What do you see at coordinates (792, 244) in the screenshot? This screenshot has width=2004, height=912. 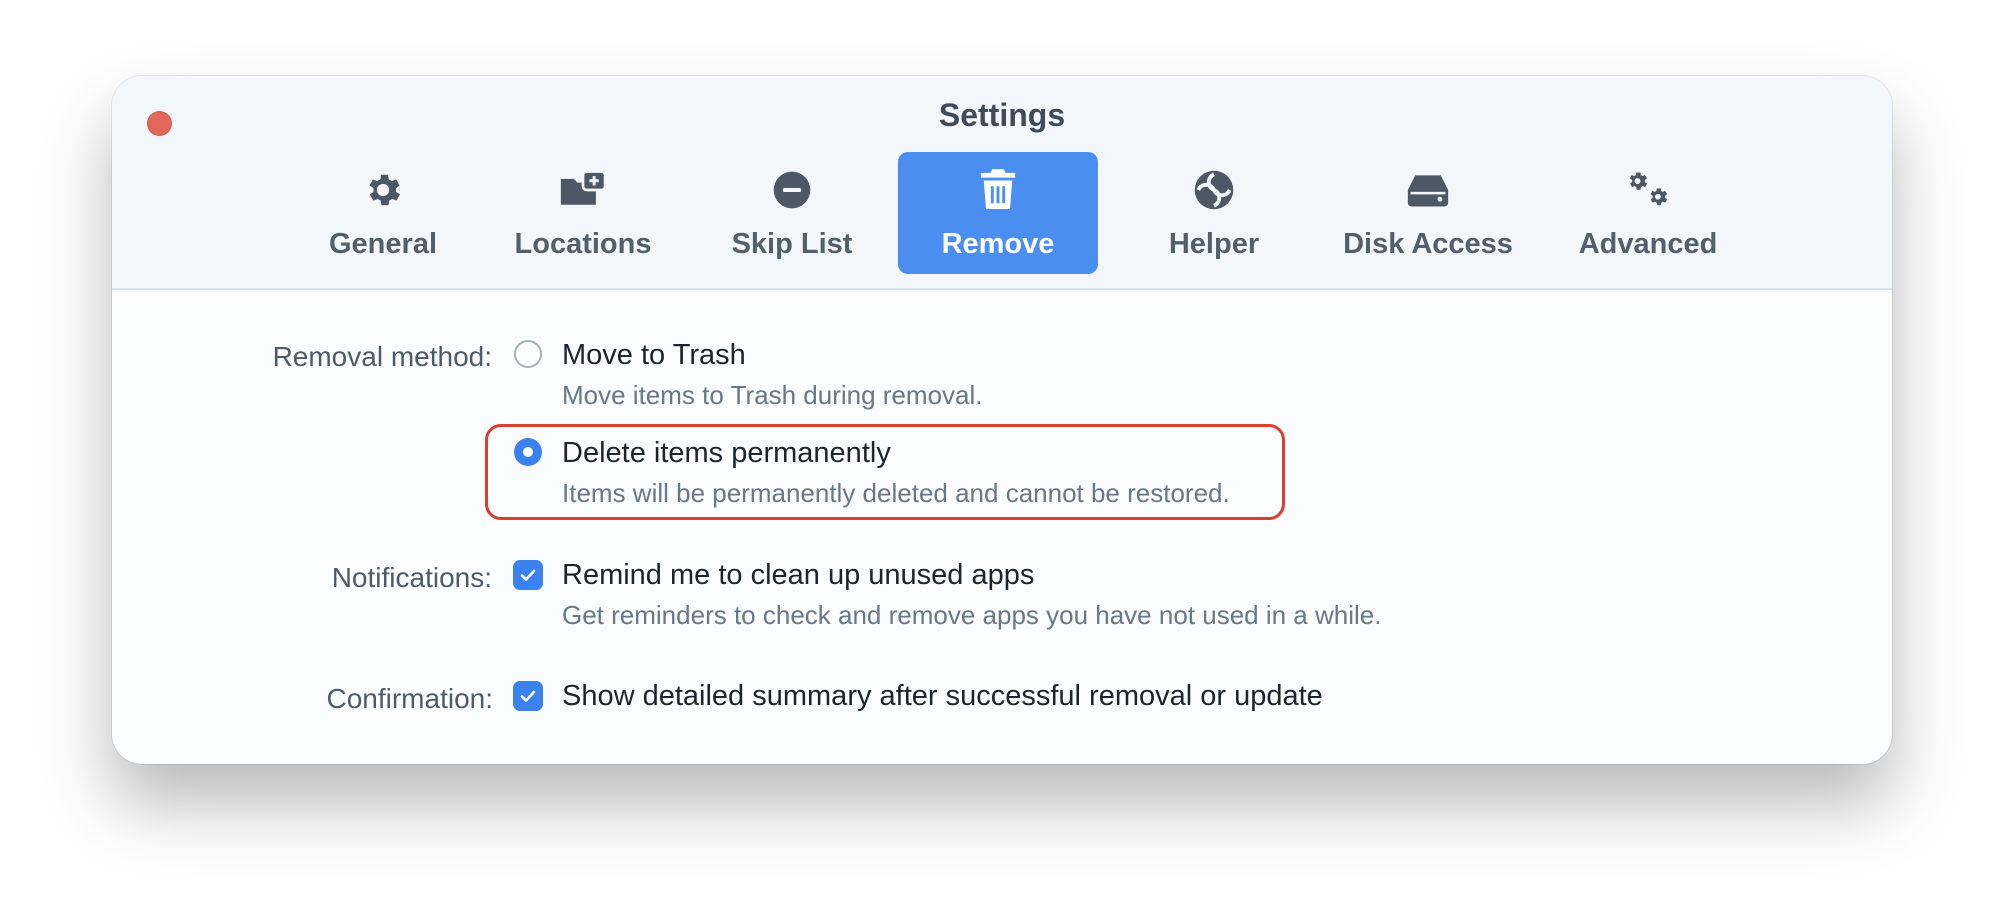 I see `tab-skip-list-label: Skip List` at bounding box center [792, 244].